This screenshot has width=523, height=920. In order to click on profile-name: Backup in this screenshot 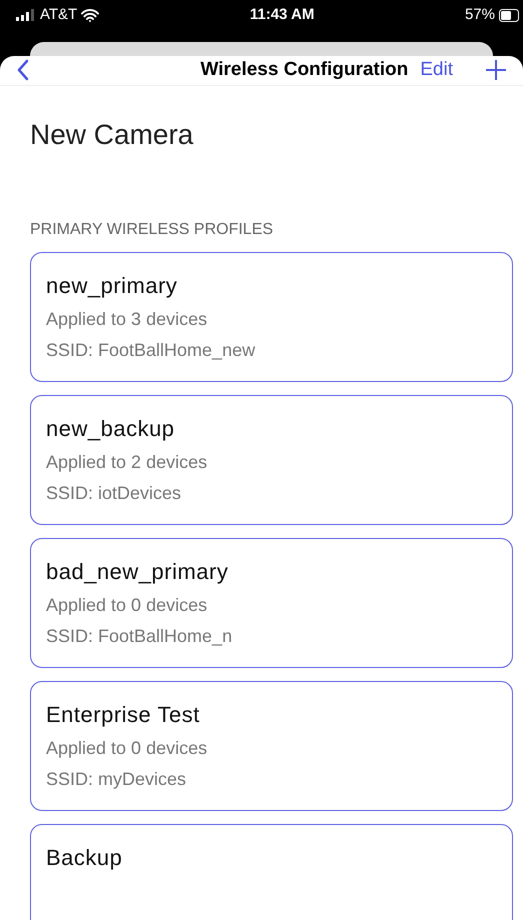, I will do `click(85, 858)`.